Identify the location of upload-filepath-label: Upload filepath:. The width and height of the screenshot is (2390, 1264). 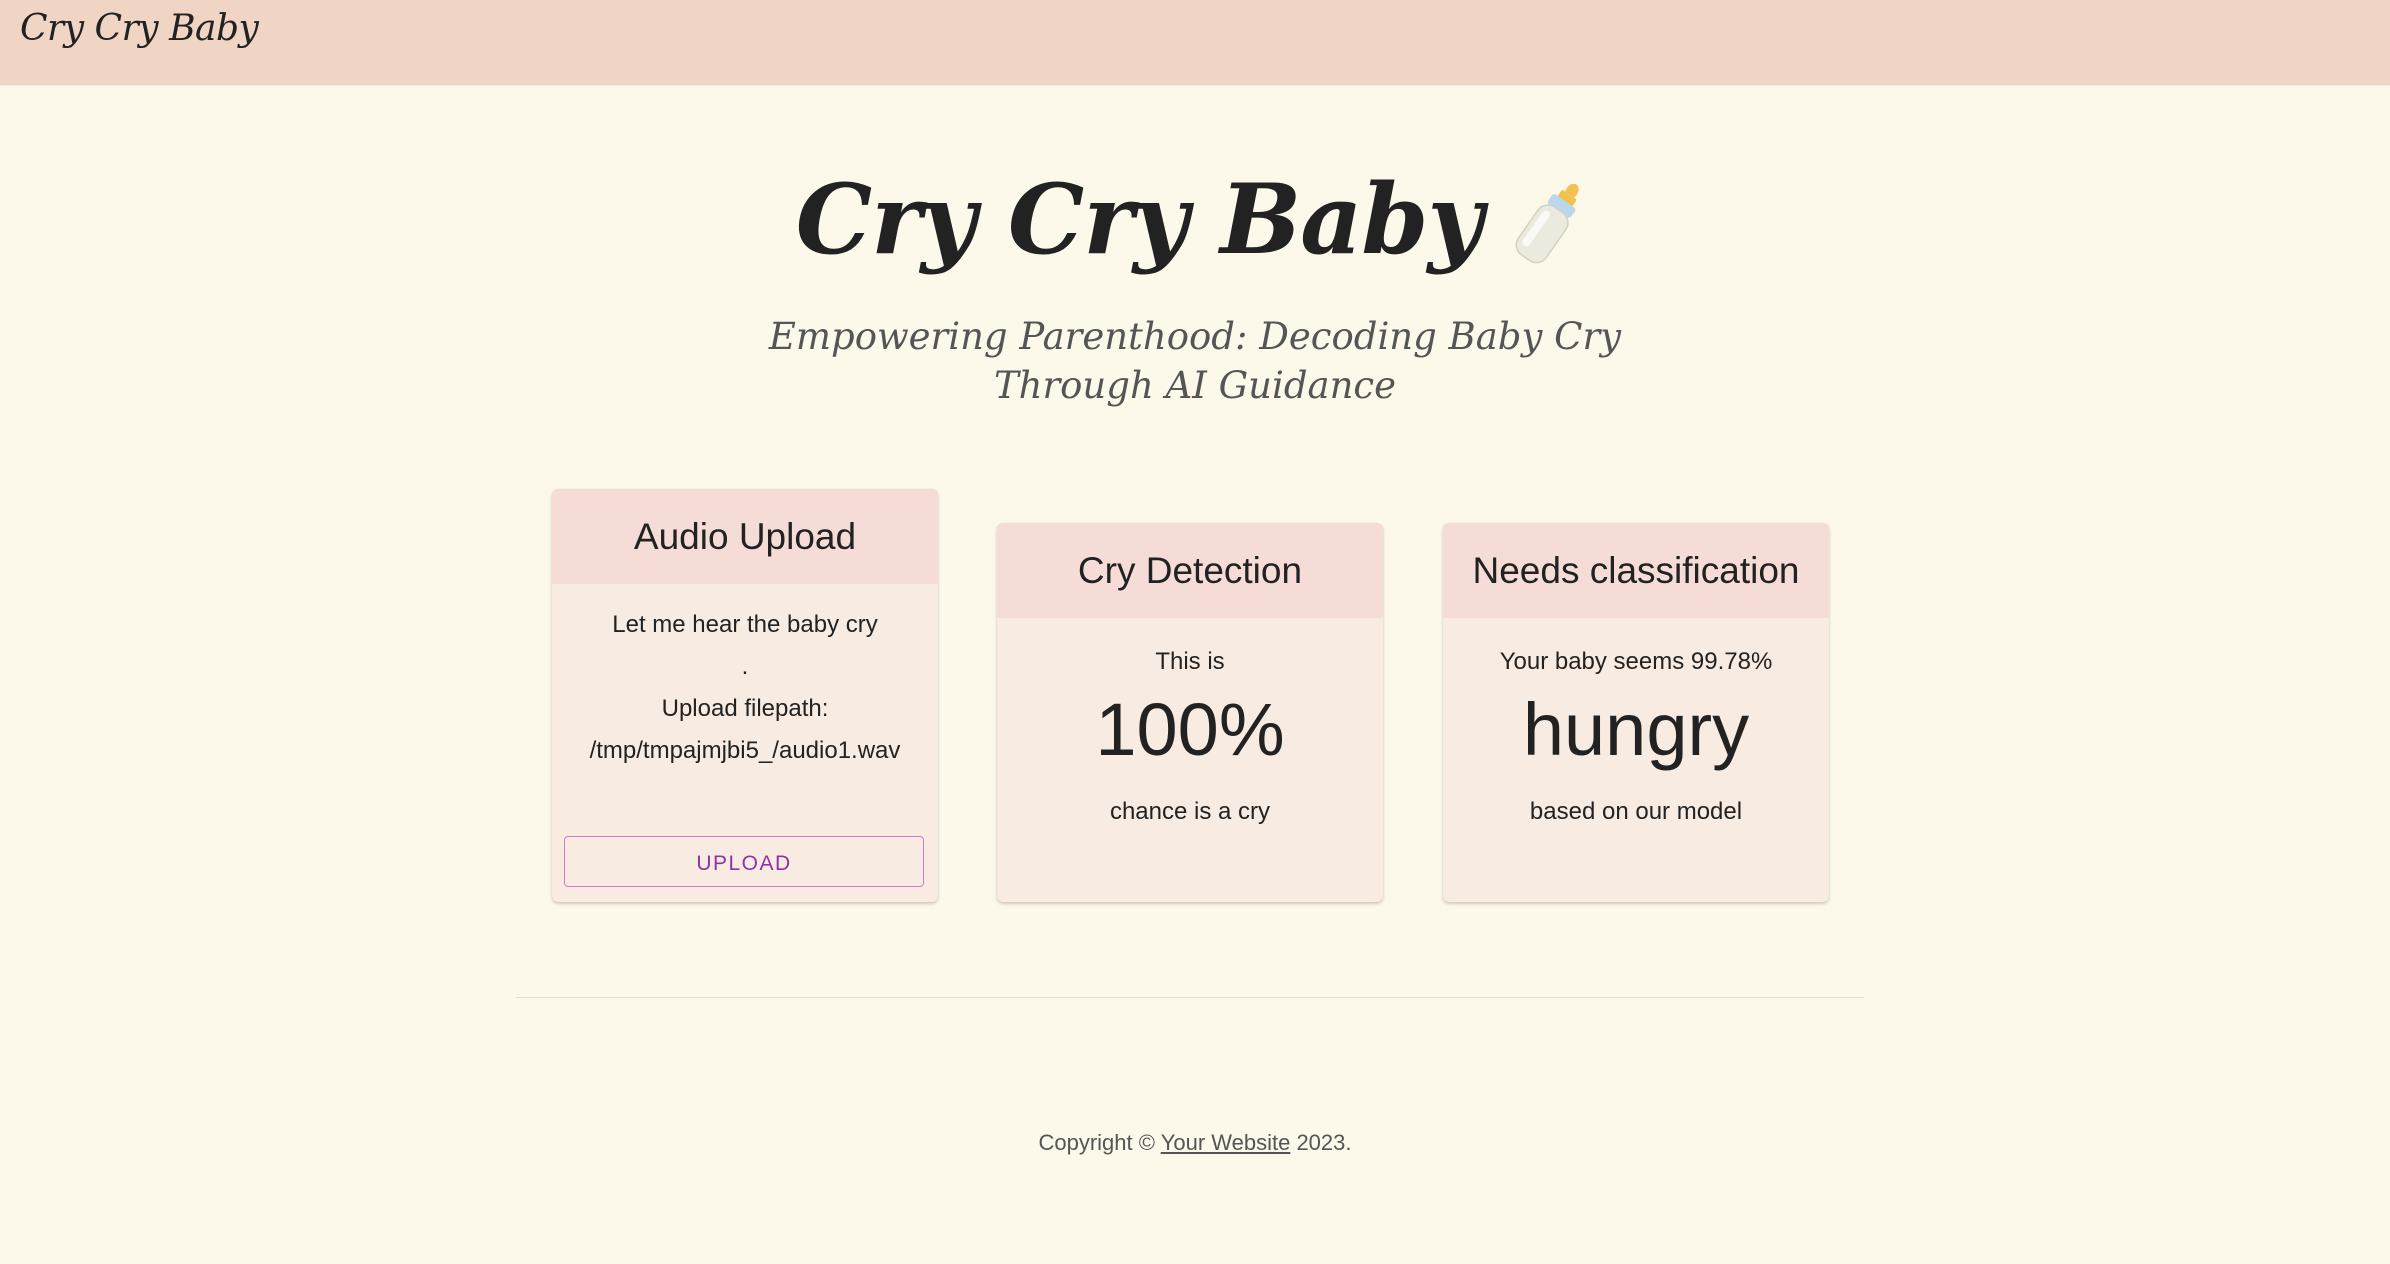
(745, 708).